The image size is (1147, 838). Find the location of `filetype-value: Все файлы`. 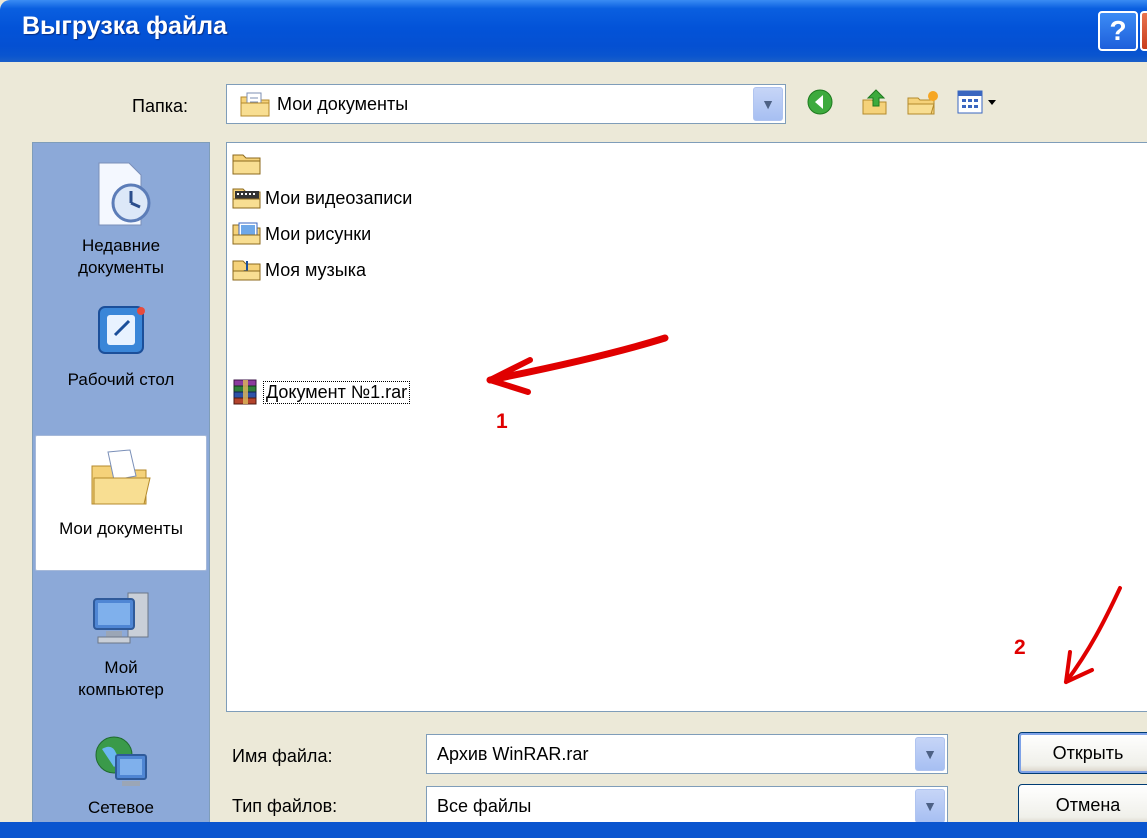

filetype-value: Все файлы is located at coordinates (484, 806).